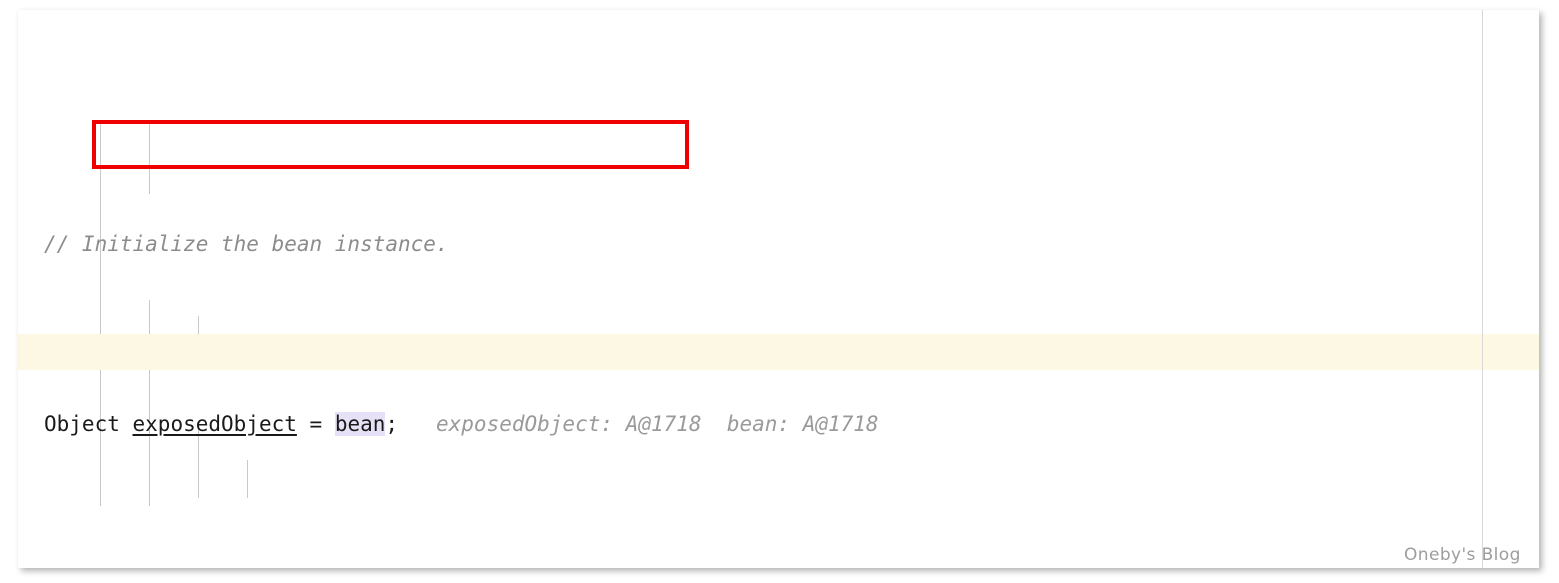 This screenshot has width=1559, height=583. I want to click on inline-hint-label: exposedObject:, so click(525, 424).